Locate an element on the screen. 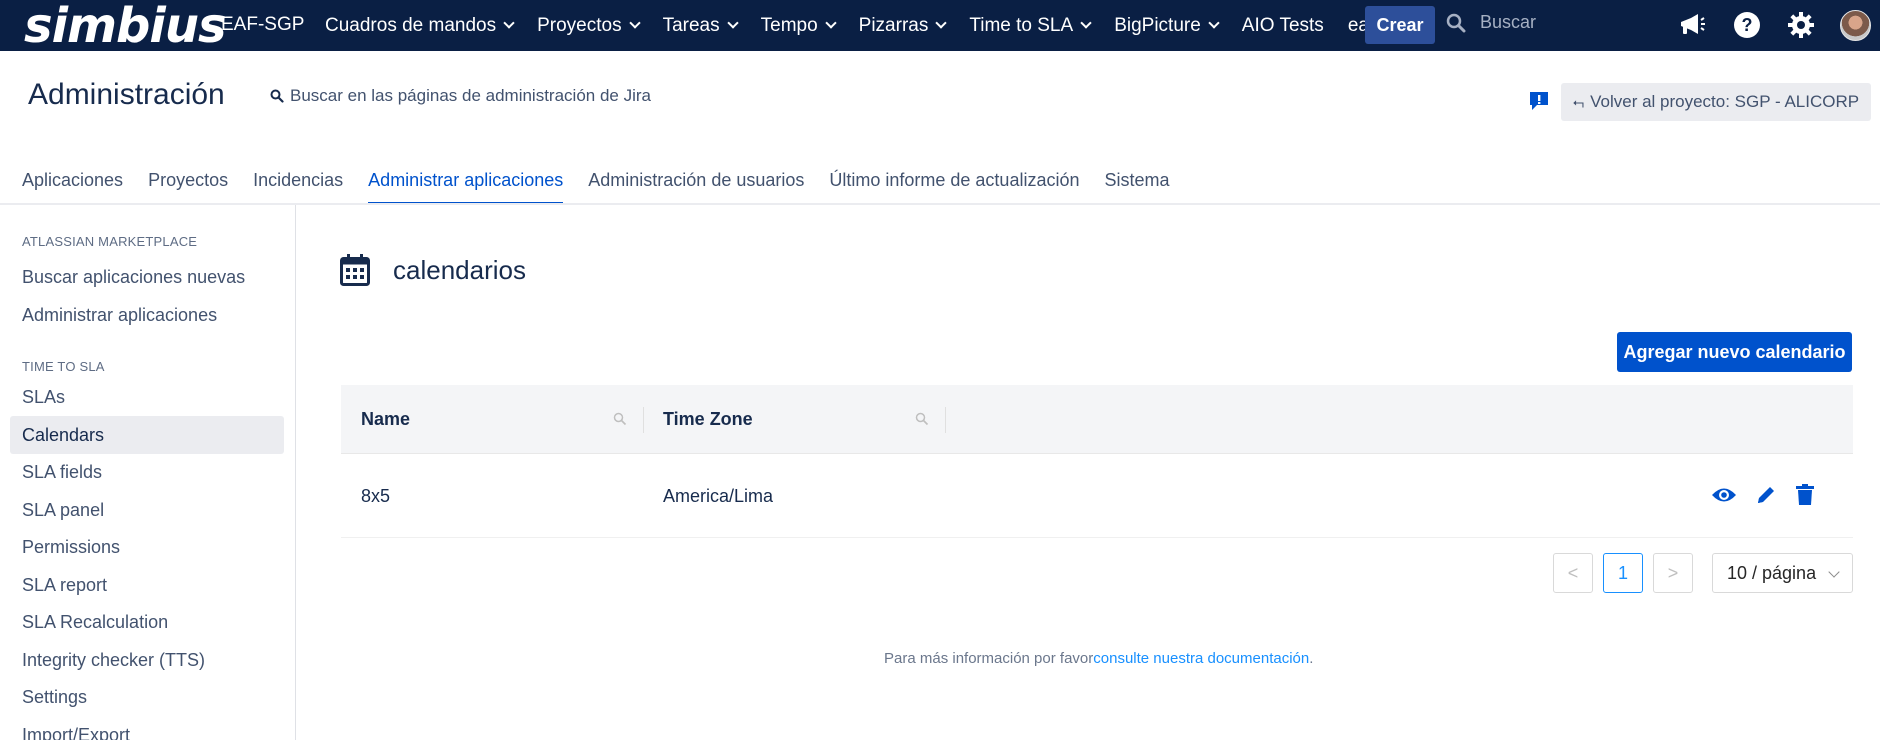 The height and width of the screenshot is (740, 1880). page-heading: calendarios is located at coordinates (459, 270).